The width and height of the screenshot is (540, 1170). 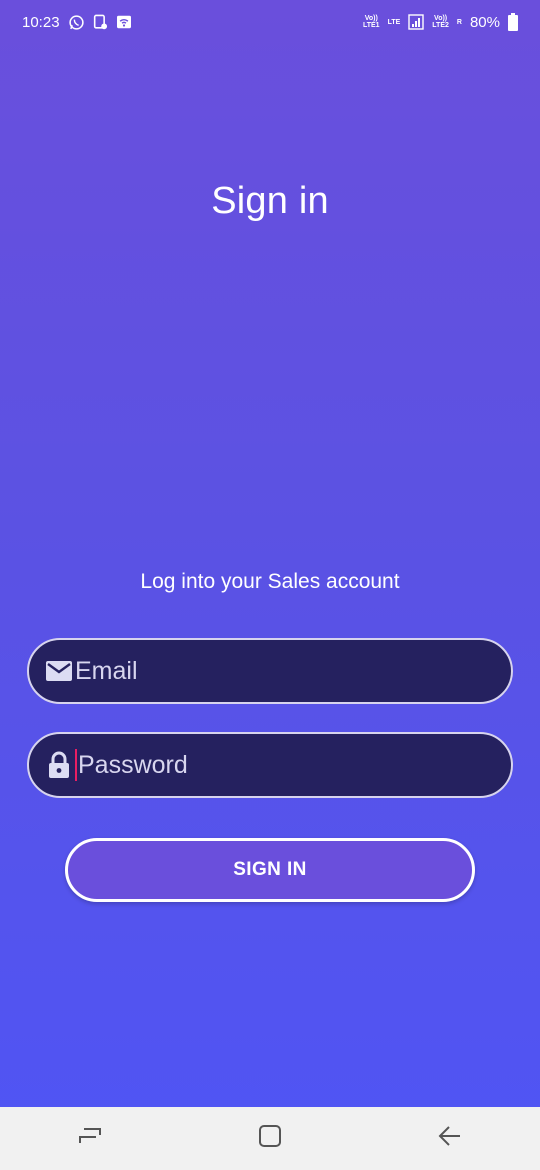 What do you see at coordinates (41, 22) in the screenshot?
I see `clock: 10:23` at bounding box center [41, 22].